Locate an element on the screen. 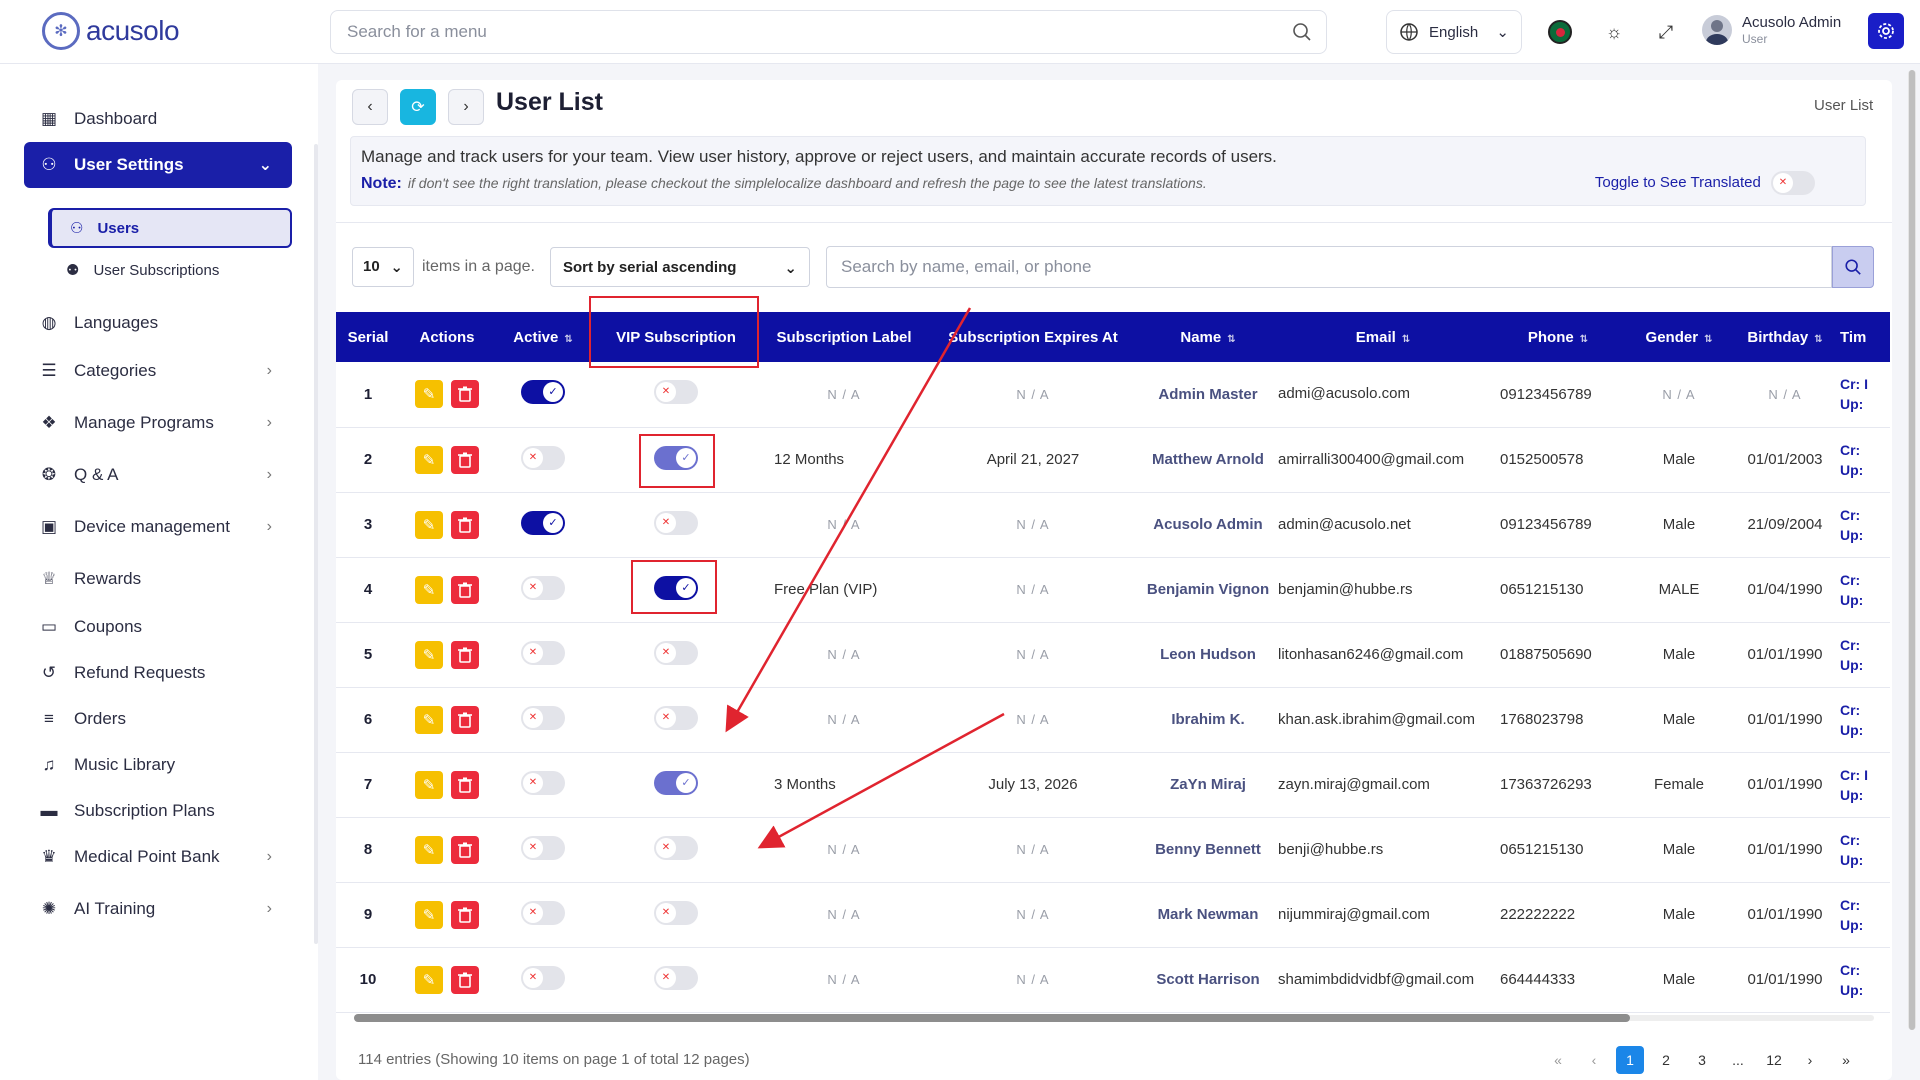  page-button: 12 is located at coordinates (1774, 1060).